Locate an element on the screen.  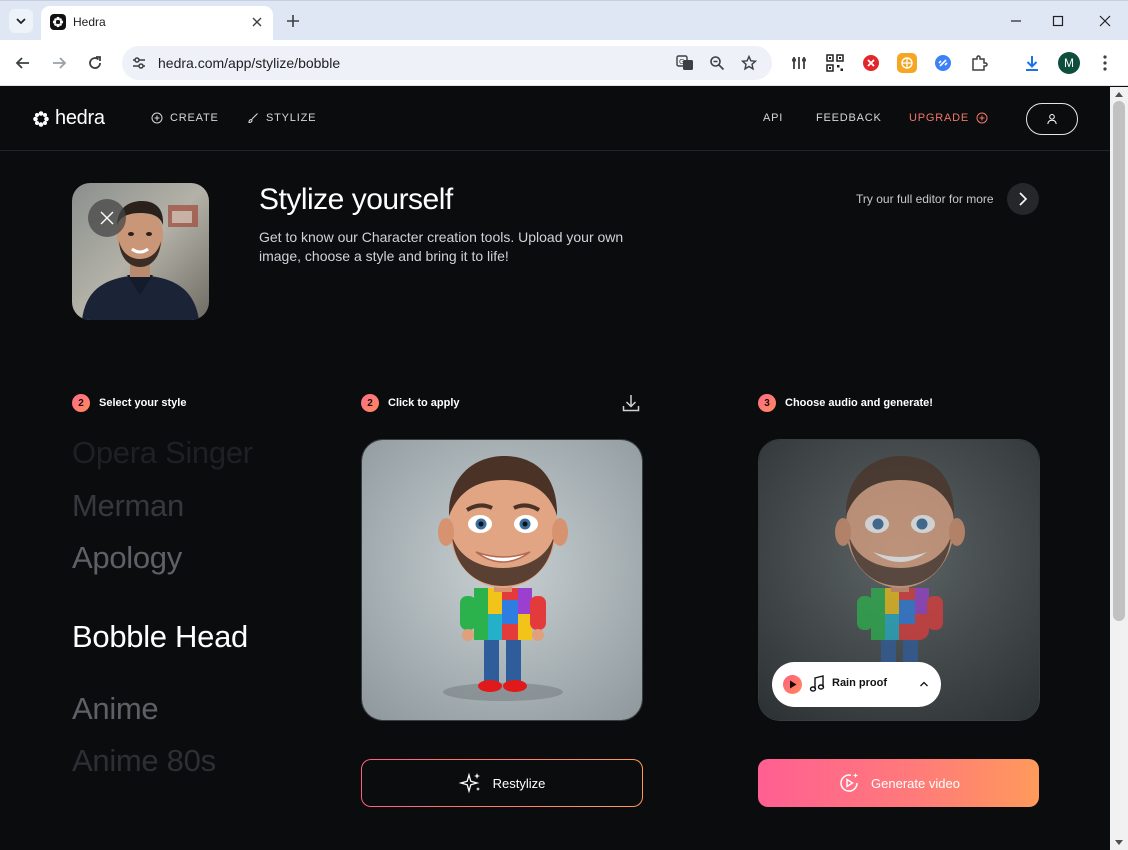
window-close-button is located at coordinates (1105, 21).